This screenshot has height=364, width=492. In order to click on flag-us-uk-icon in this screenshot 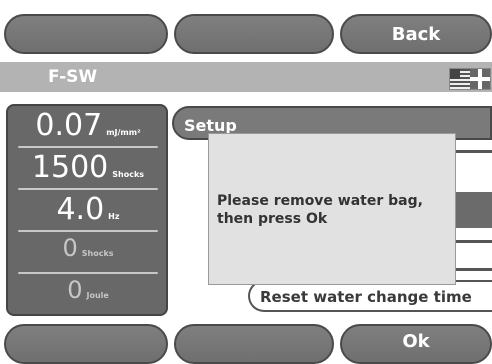, I will do `click(470, 79)`.